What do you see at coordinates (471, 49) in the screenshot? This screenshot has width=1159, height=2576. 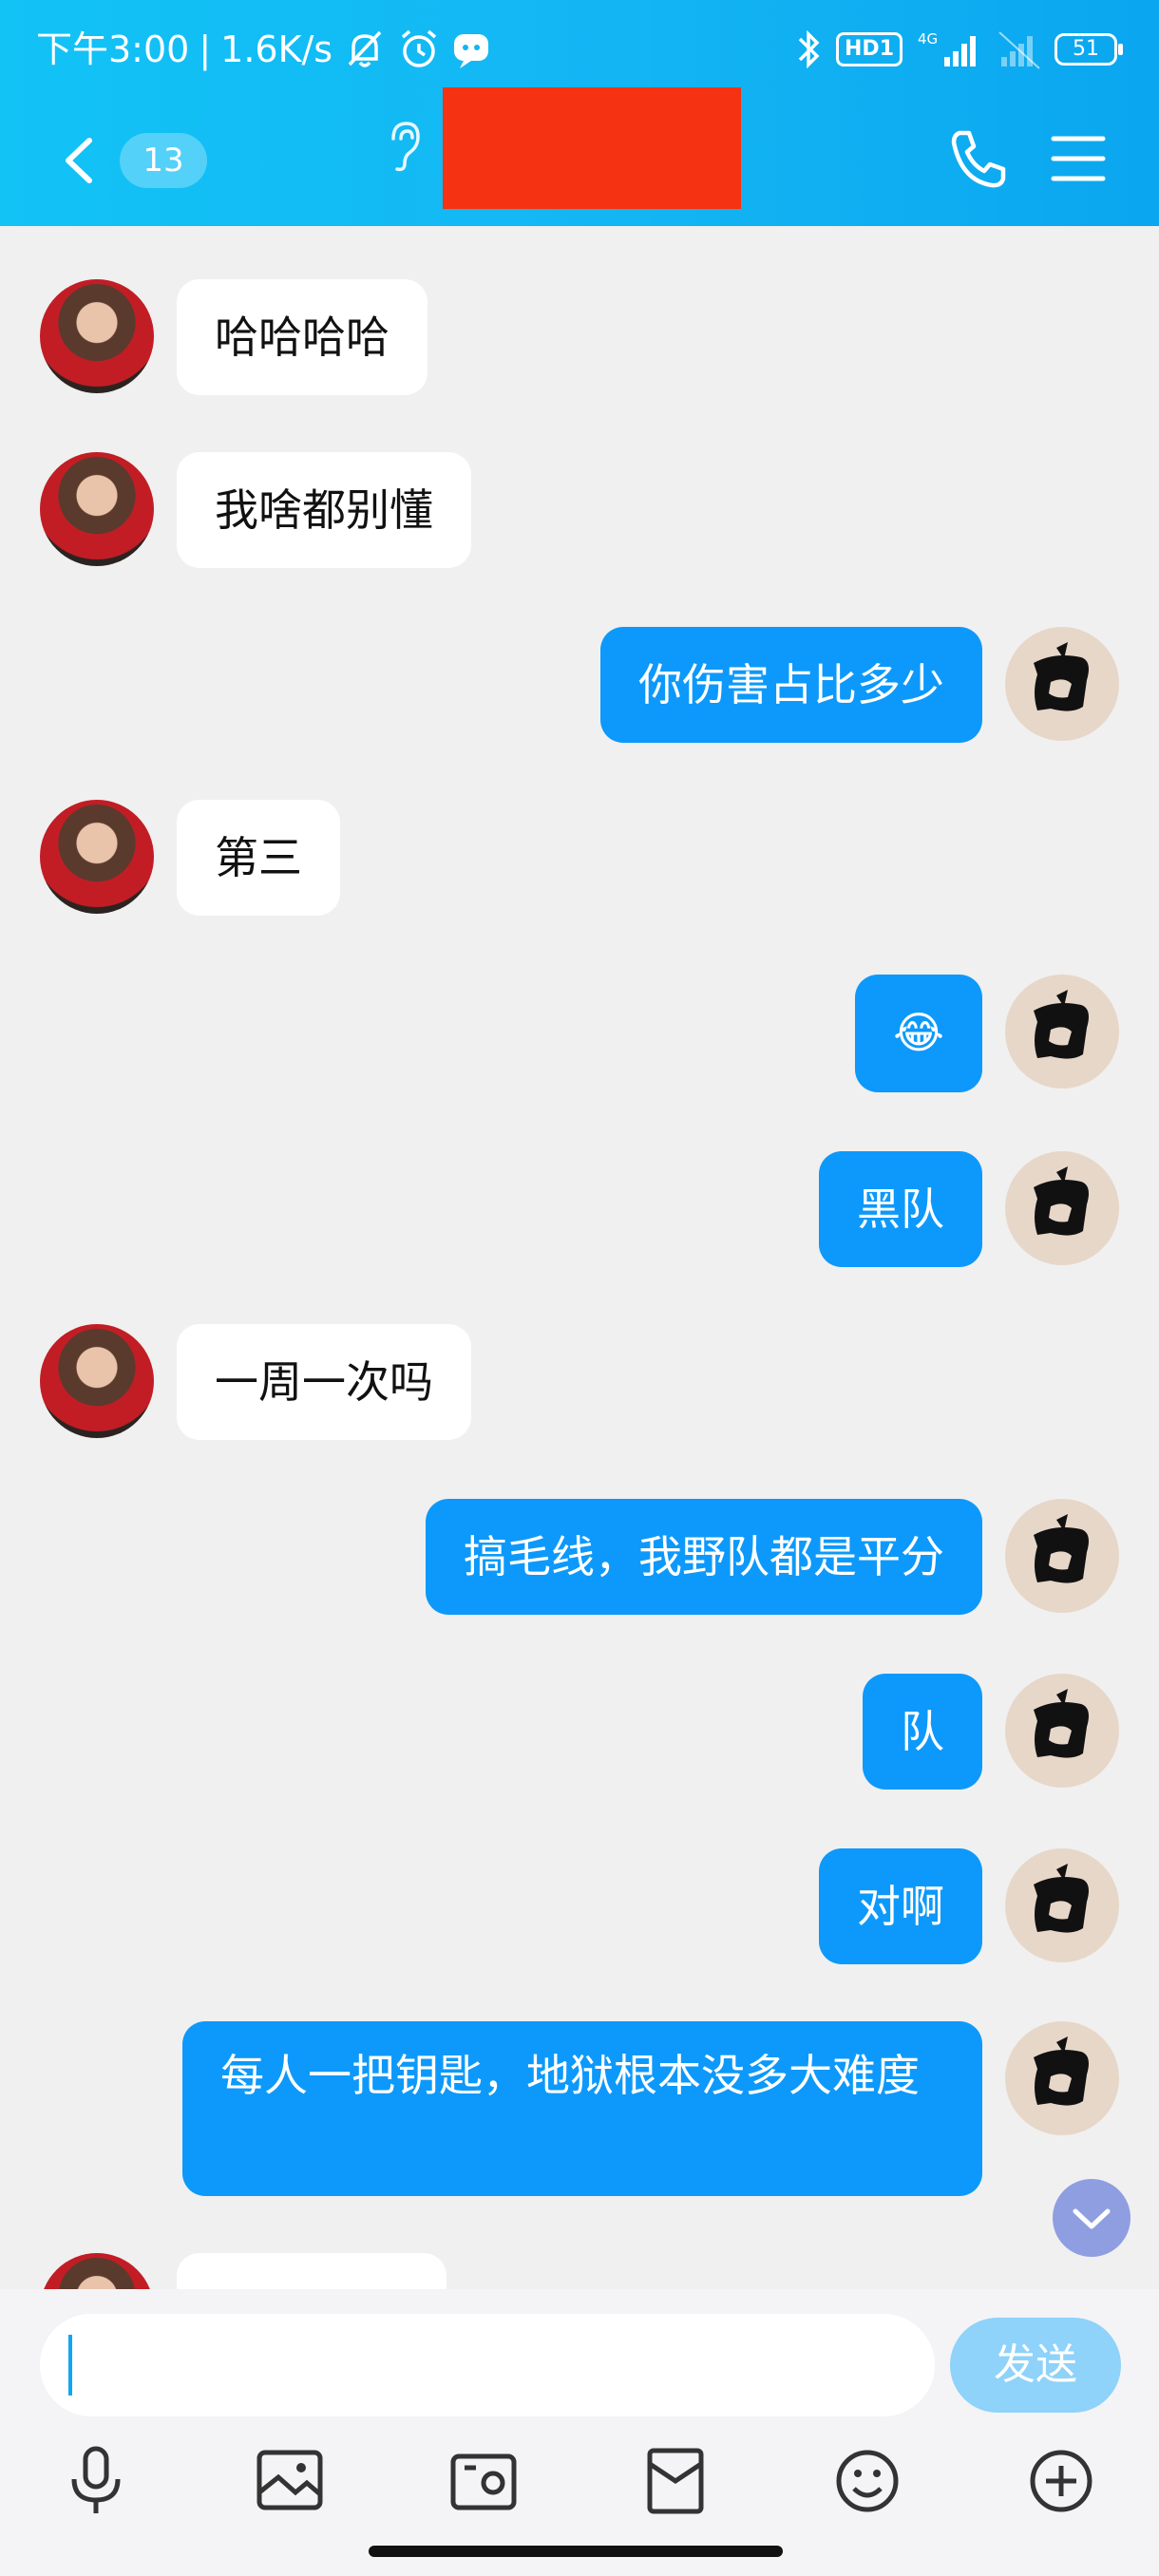 I see `chat-notification-icon` at bounding box center [471, 49].